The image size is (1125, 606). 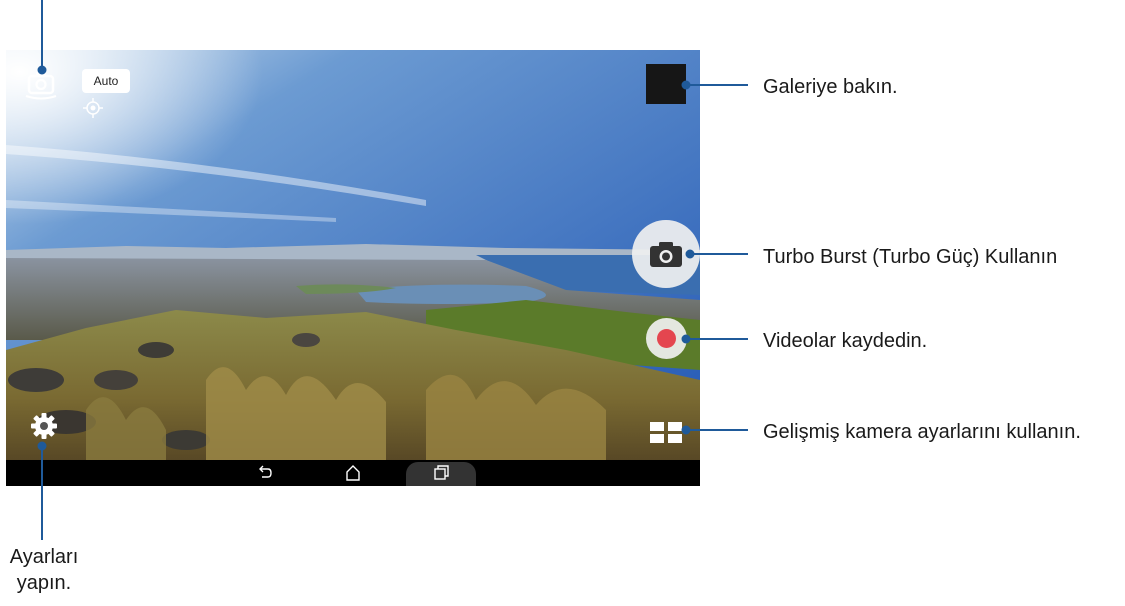 What do you see at coordinates (44, 583) in the screenshot?
I see `callout-settings-line2: yapın.` at bounding box center [44, 583].